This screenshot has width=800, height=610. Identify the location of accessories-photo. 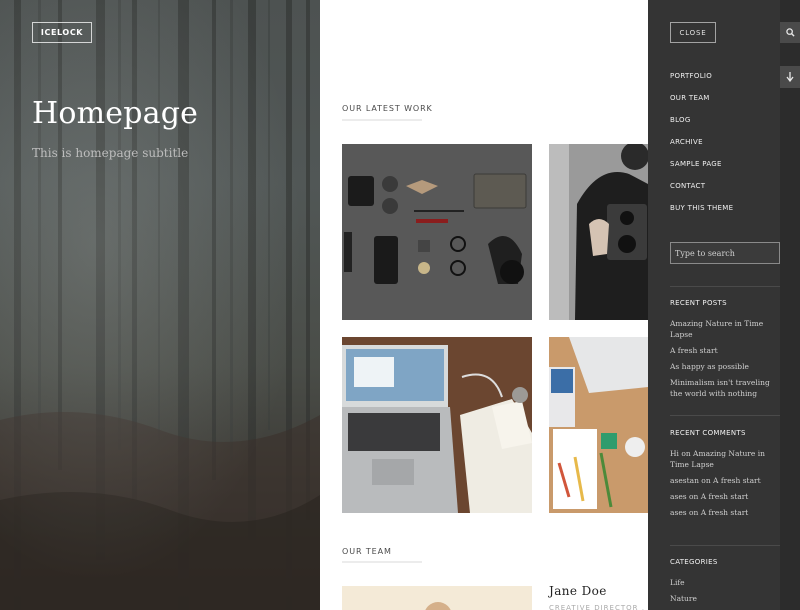
(437, 232).